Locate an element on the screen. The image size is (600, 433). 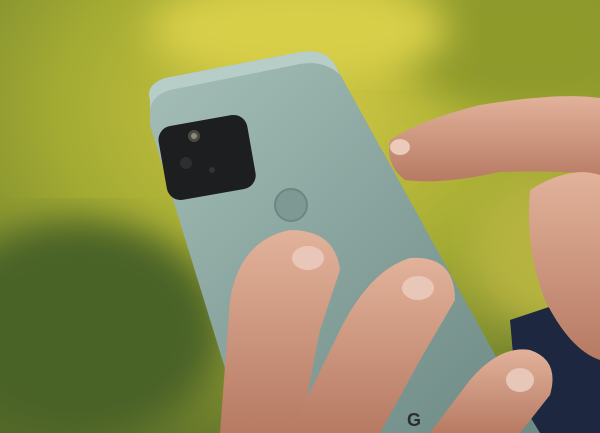
fingerprint-sensor-icon is located at coordinates (291, 205).